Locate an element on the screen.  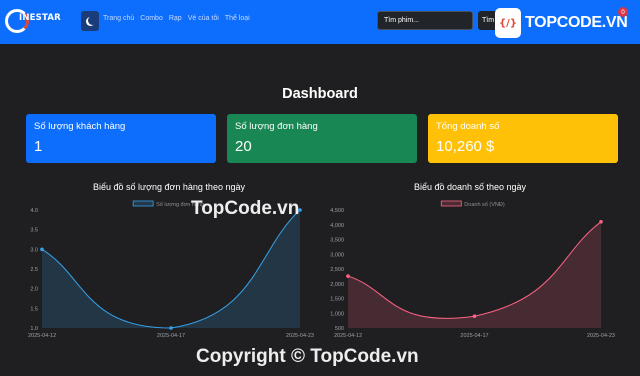
chart-legend: Doanh số (VNĐ) is located at coordinates (472, 204).